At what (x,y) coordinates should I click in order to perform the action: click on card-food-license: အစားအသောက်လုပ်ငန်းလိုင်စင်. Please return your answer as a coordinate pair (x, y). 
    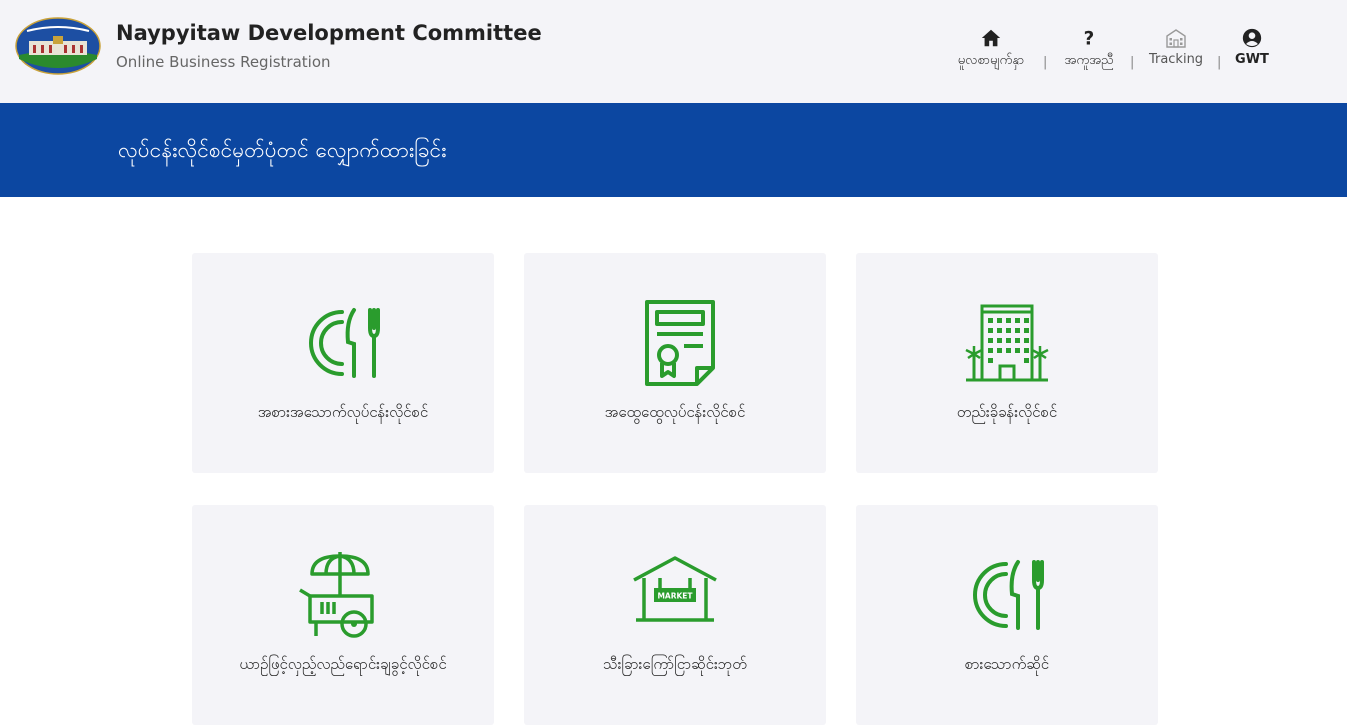
    Looking at the image, I should click on (343, 363).